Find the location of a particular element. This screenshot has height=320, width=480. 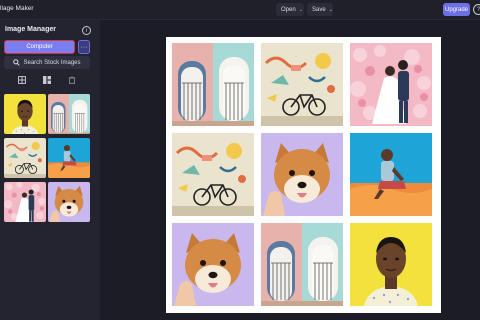

thumbnail-couple-flower-wall is located at coordinates (25, 202).